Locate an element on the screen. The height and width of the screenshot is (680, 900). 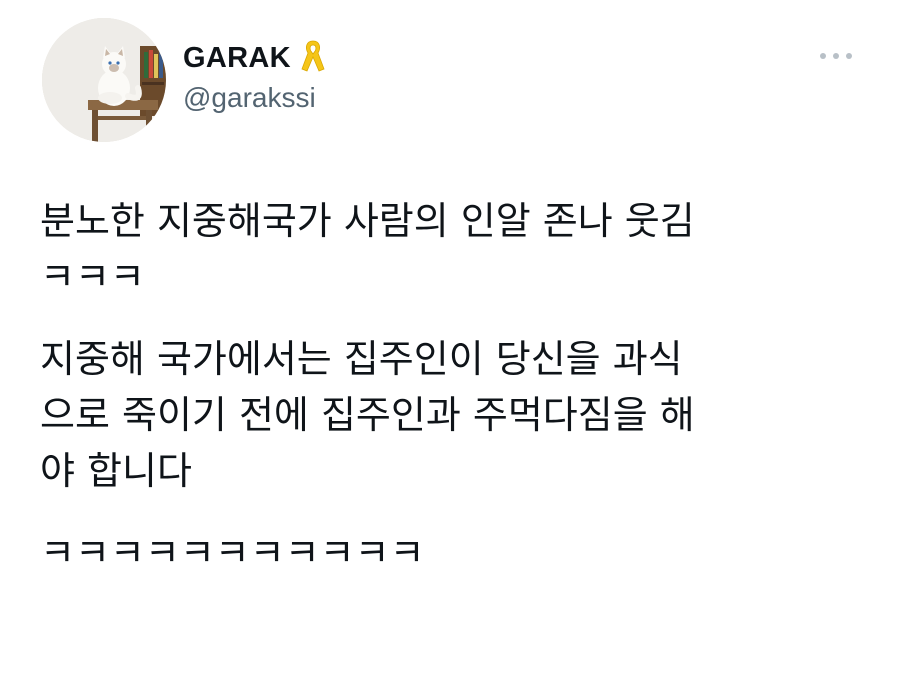
more-options-button is located at coordinates (836, 56).